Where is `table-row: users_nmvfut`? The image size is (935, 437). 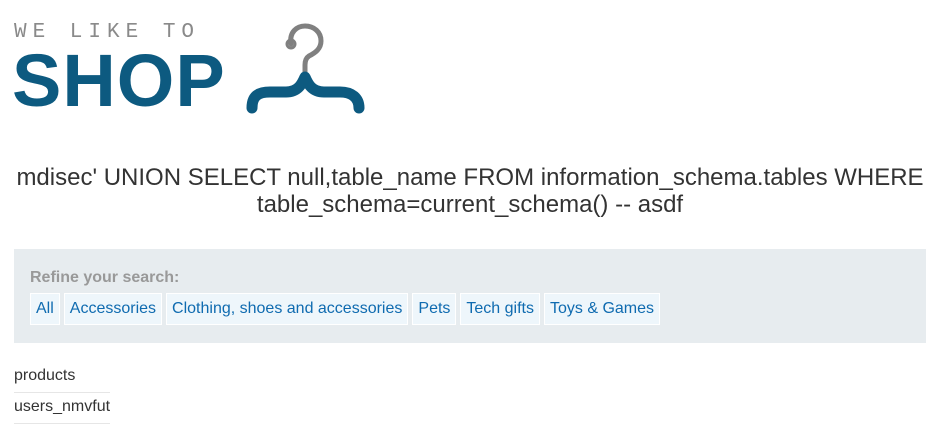 table-row: users_nmvfut is located at coordinates (62, 408).